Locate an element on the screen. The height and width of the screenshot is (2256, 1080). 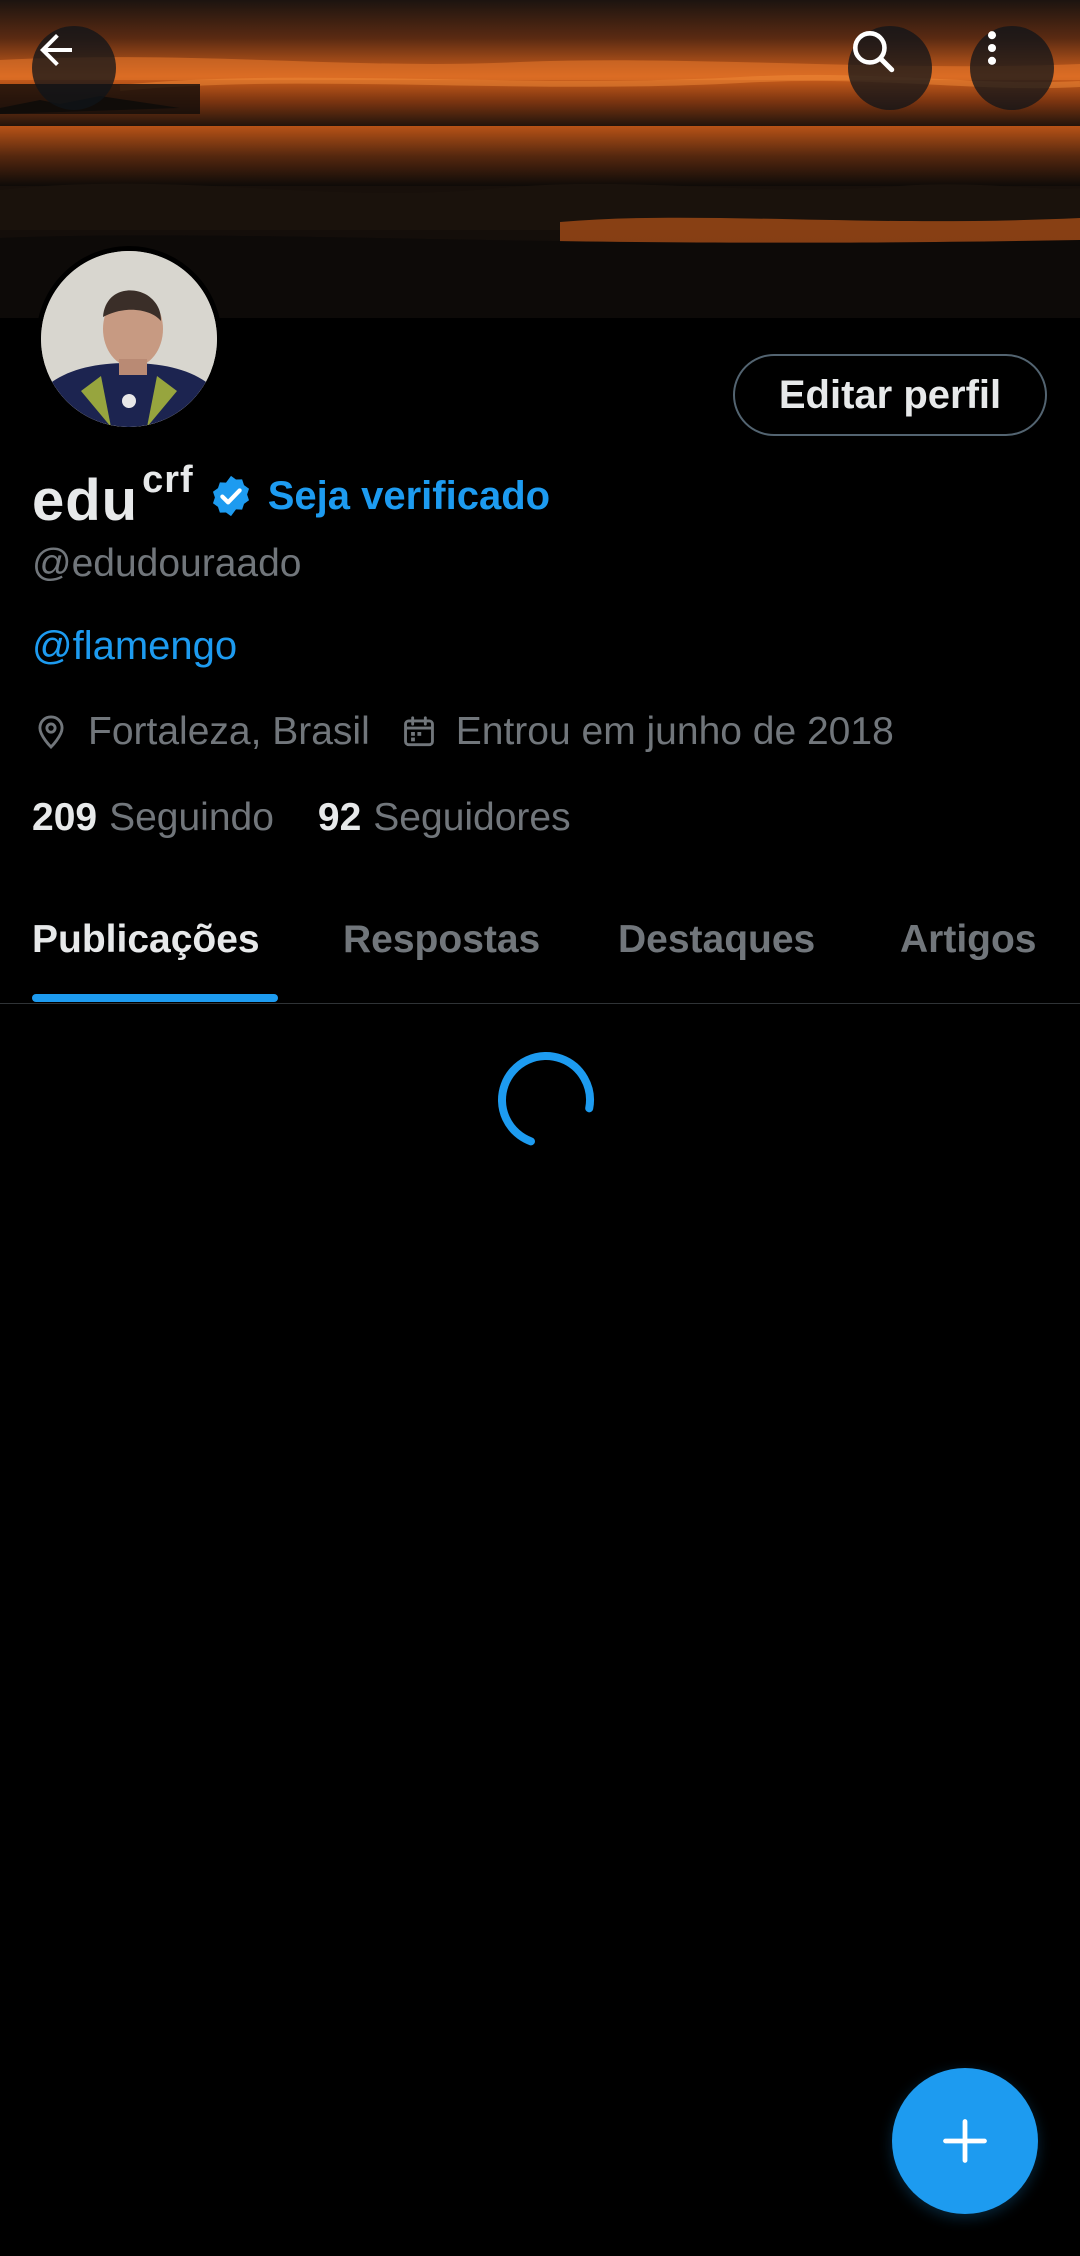
display-name: edu crf is located at coordinates (113, 496).